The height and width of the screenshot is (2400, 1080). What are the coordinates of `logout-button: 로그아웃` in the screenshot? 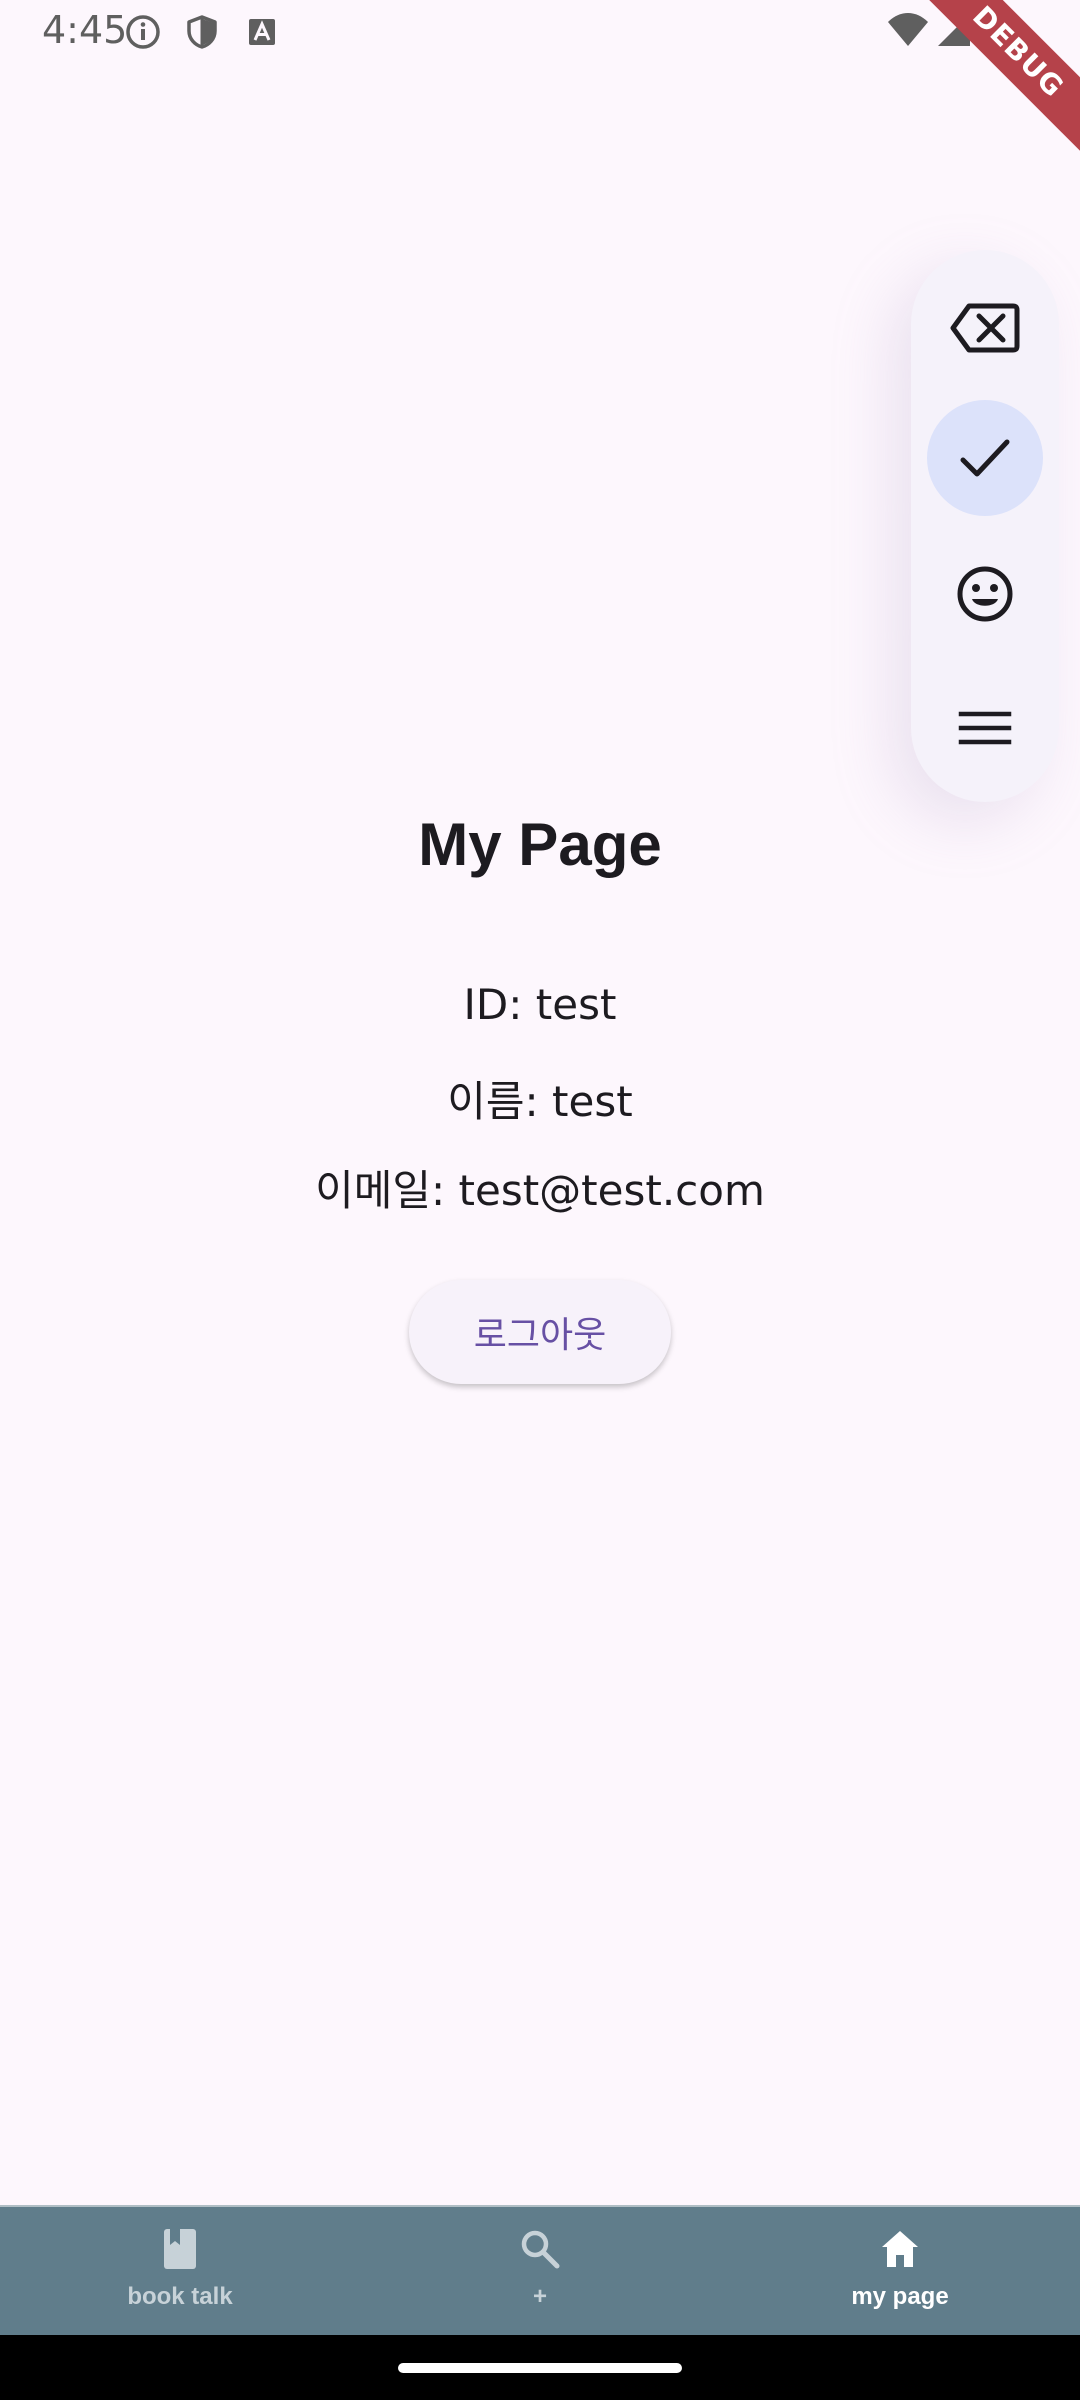 It's located at (540, 1332).